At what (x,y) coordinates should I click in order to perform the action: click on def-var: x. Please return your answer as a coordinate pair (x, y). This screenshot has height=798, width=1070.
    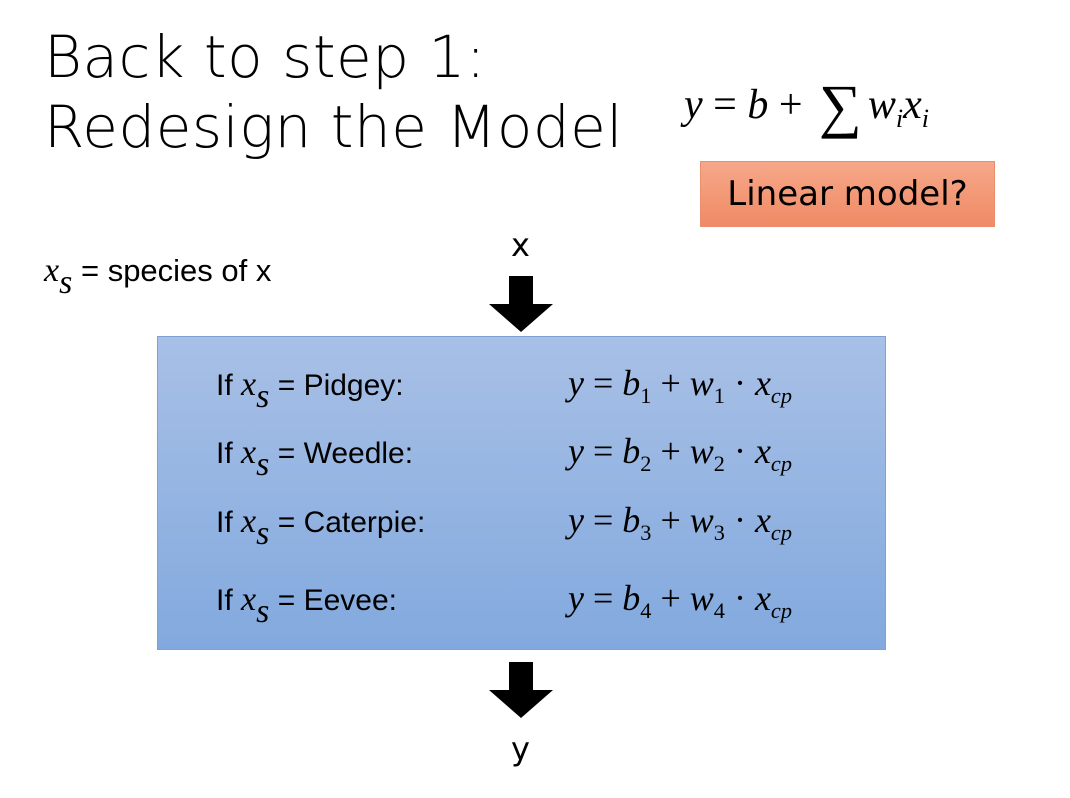
    Looking at the image, I should click on (52, 270).